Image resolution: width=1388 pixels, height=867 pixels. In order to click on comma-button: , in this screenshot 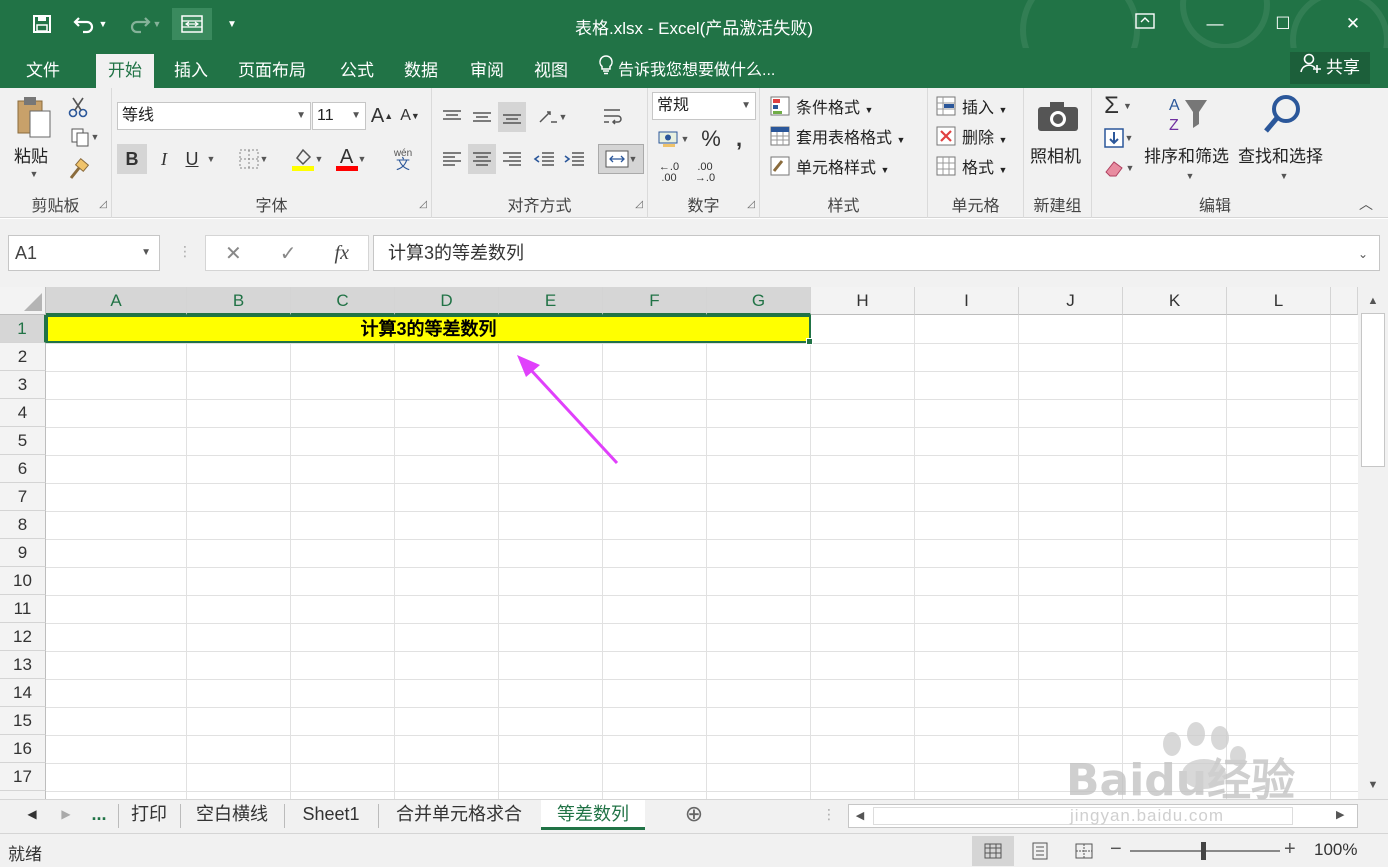, I will do `click(739, 139)`.